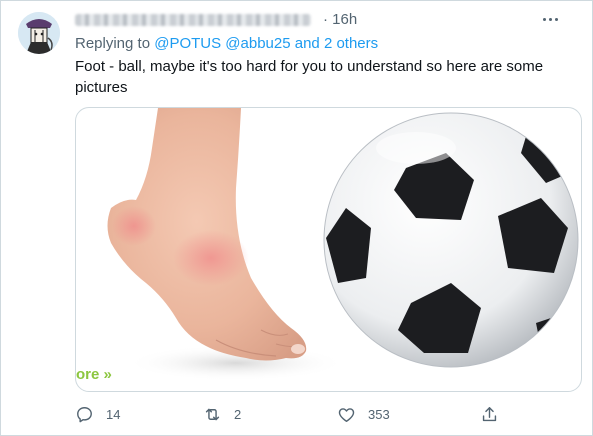 The width and height of the screenshot is (593, 436). I want to click on tweet-header: · 16h, so click(325, 20).